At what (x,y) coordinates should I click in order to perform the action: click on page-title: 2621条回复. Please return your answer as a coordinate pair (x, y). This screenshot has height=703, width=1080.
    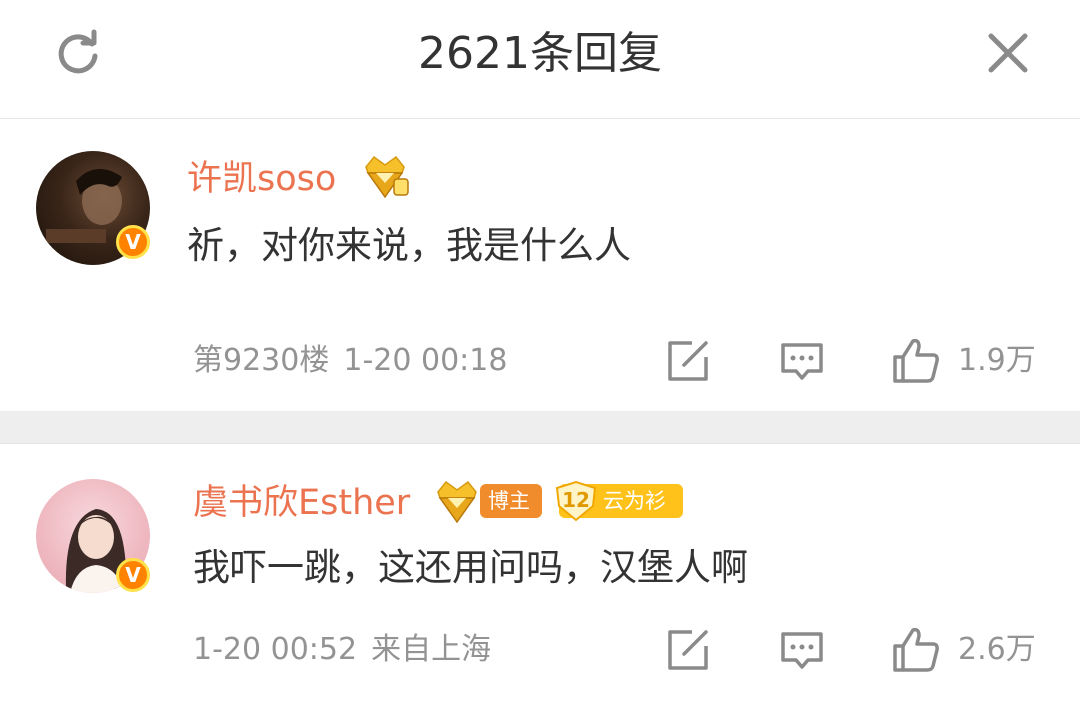
    Looking at the image, I should click on (540, 53).